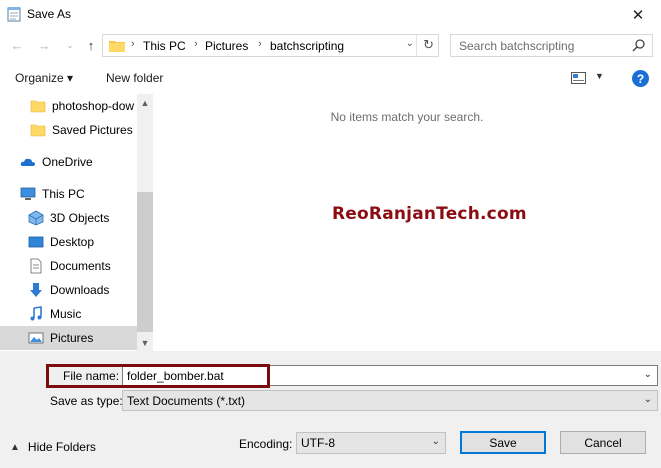 This screenshot has width=661, height=468. I want to click on up-arrow-icon: ↑, so click(91, 45).